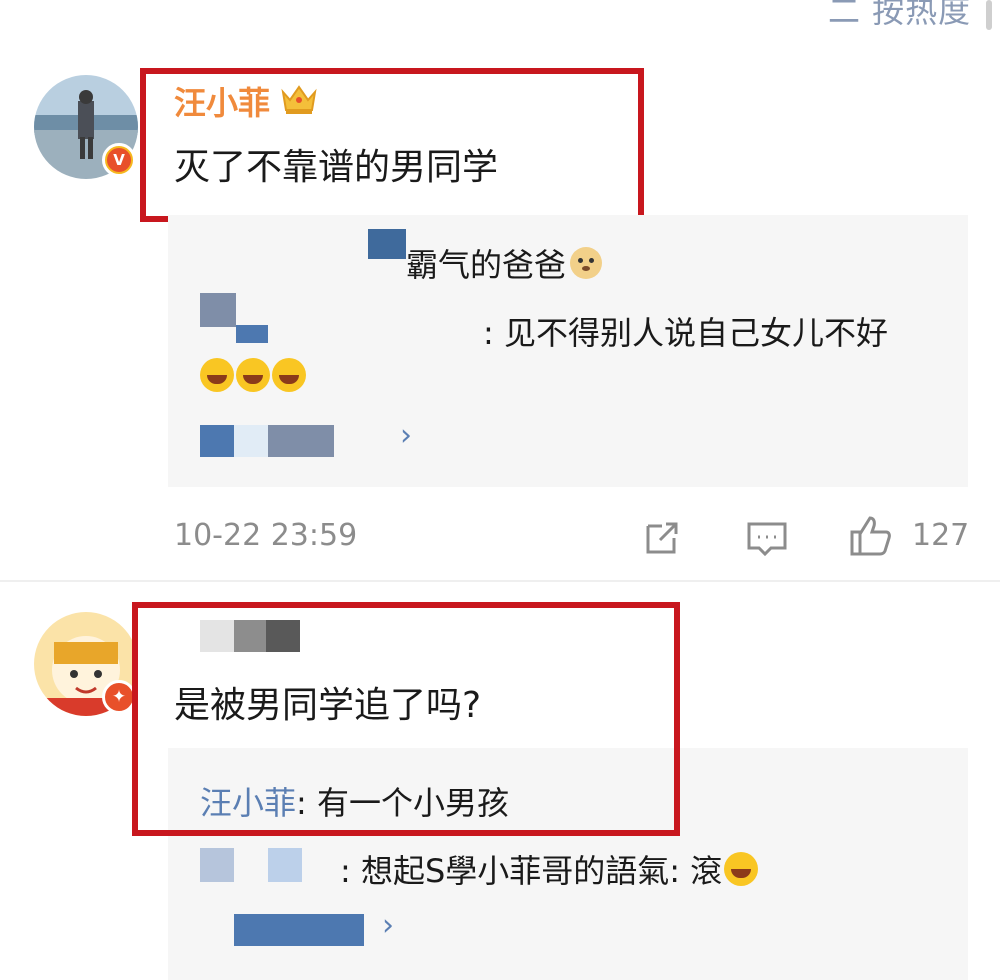 This screenshot has width=1000, height=980. Describe the element at coordinates (870, 538) in the screenshot. I see `thumbs-up-icon` at that location.